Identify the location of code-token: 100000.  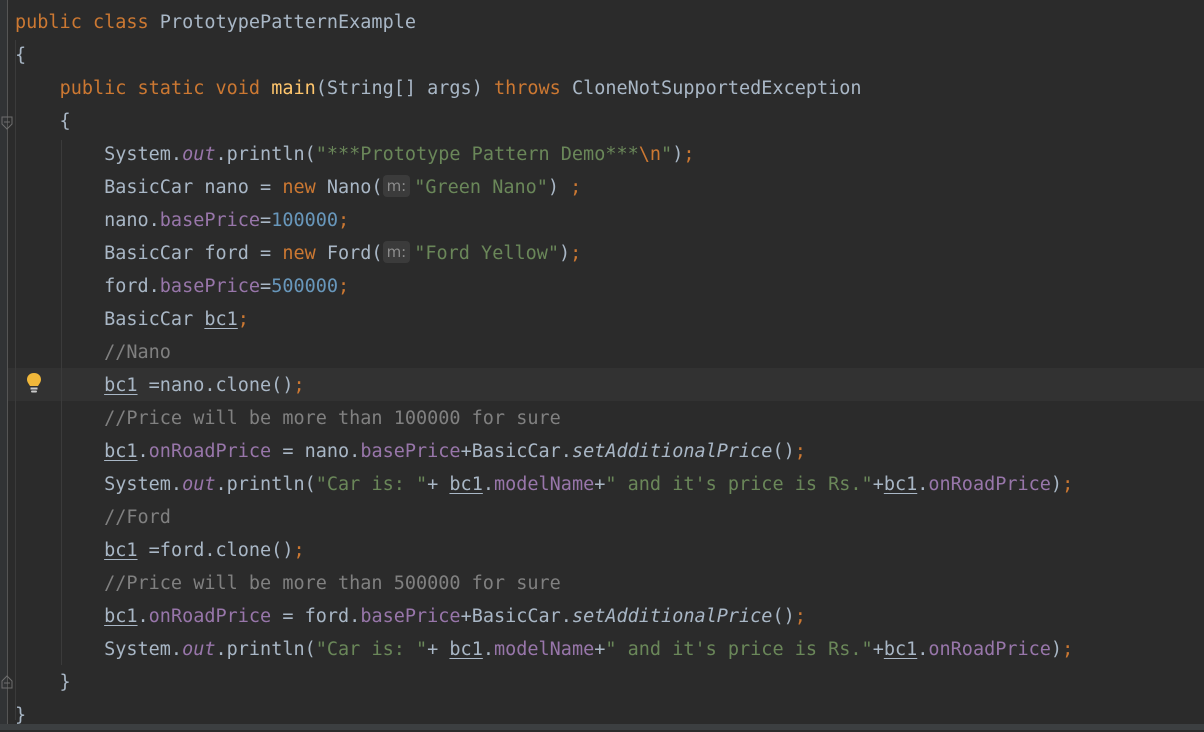
(305, 220).